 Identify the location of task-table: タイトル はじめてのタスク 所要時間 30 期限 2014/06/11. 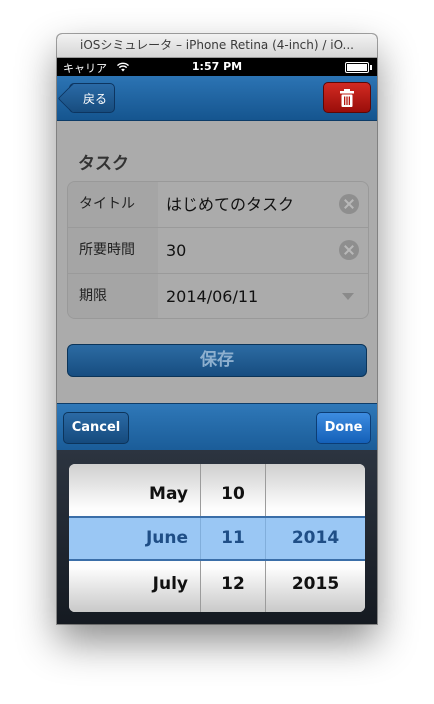
(218, 250).